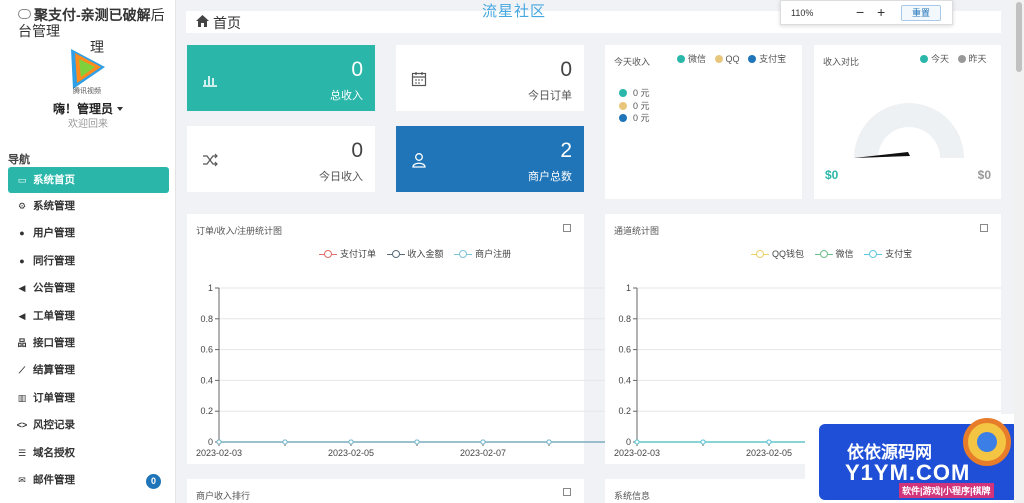  I want to click on zoom-out-button: −, so click(860, 12).